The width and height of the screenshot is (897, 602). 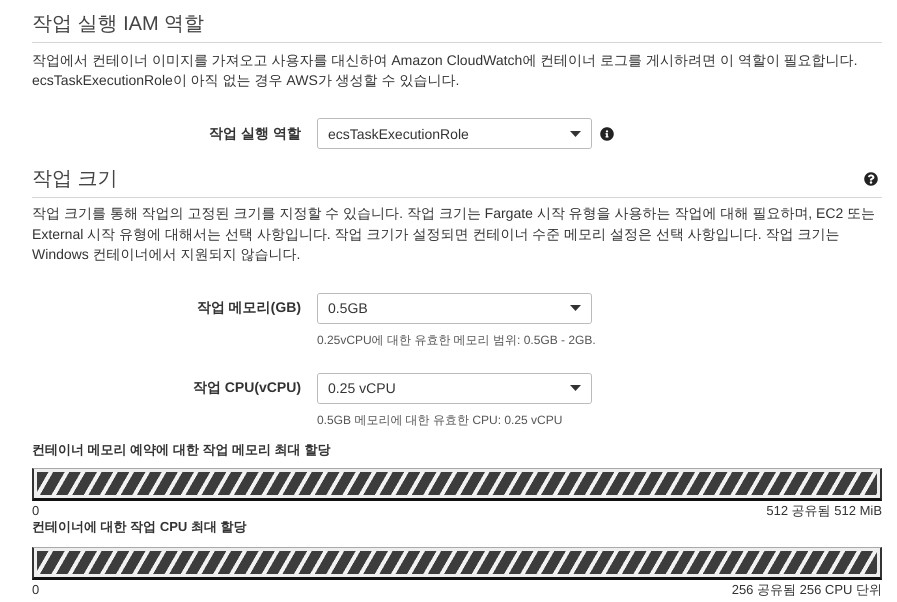 I want to click on section-title: 작업 크기, so click(x=75, y=179).